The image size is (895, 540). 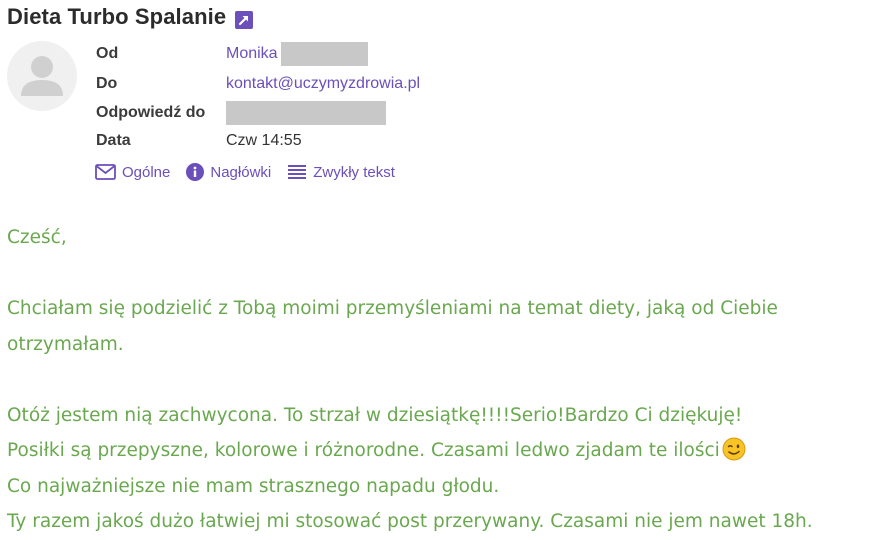 I want to click on date-label: Data, so click(x=113, y=140).